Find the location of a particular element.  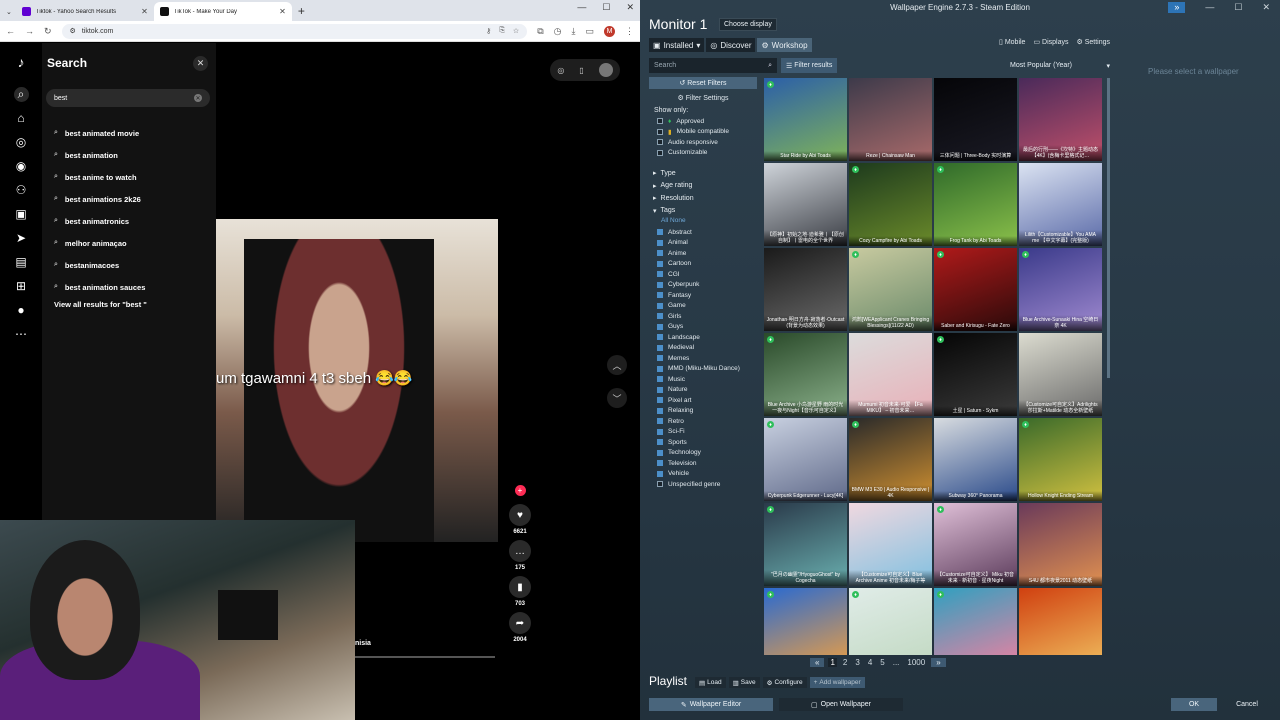

tag-filter-item: Vehicle is located at coordinates (703, 474).